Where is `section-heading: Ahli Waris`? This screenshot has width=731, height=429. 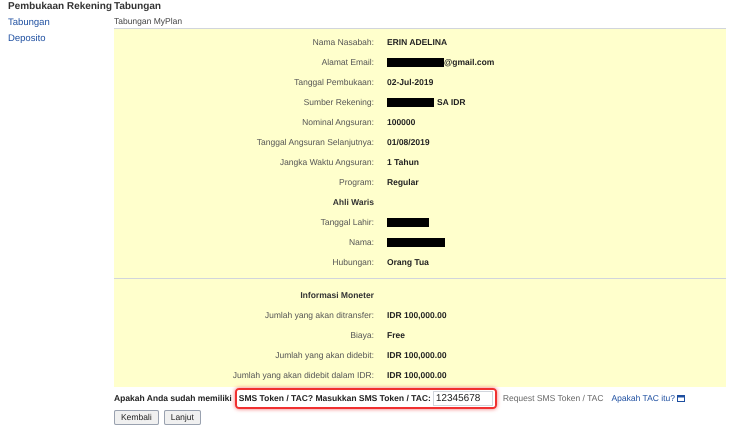
section-heading: Ahli Waris is located at coordinates (353, 202).